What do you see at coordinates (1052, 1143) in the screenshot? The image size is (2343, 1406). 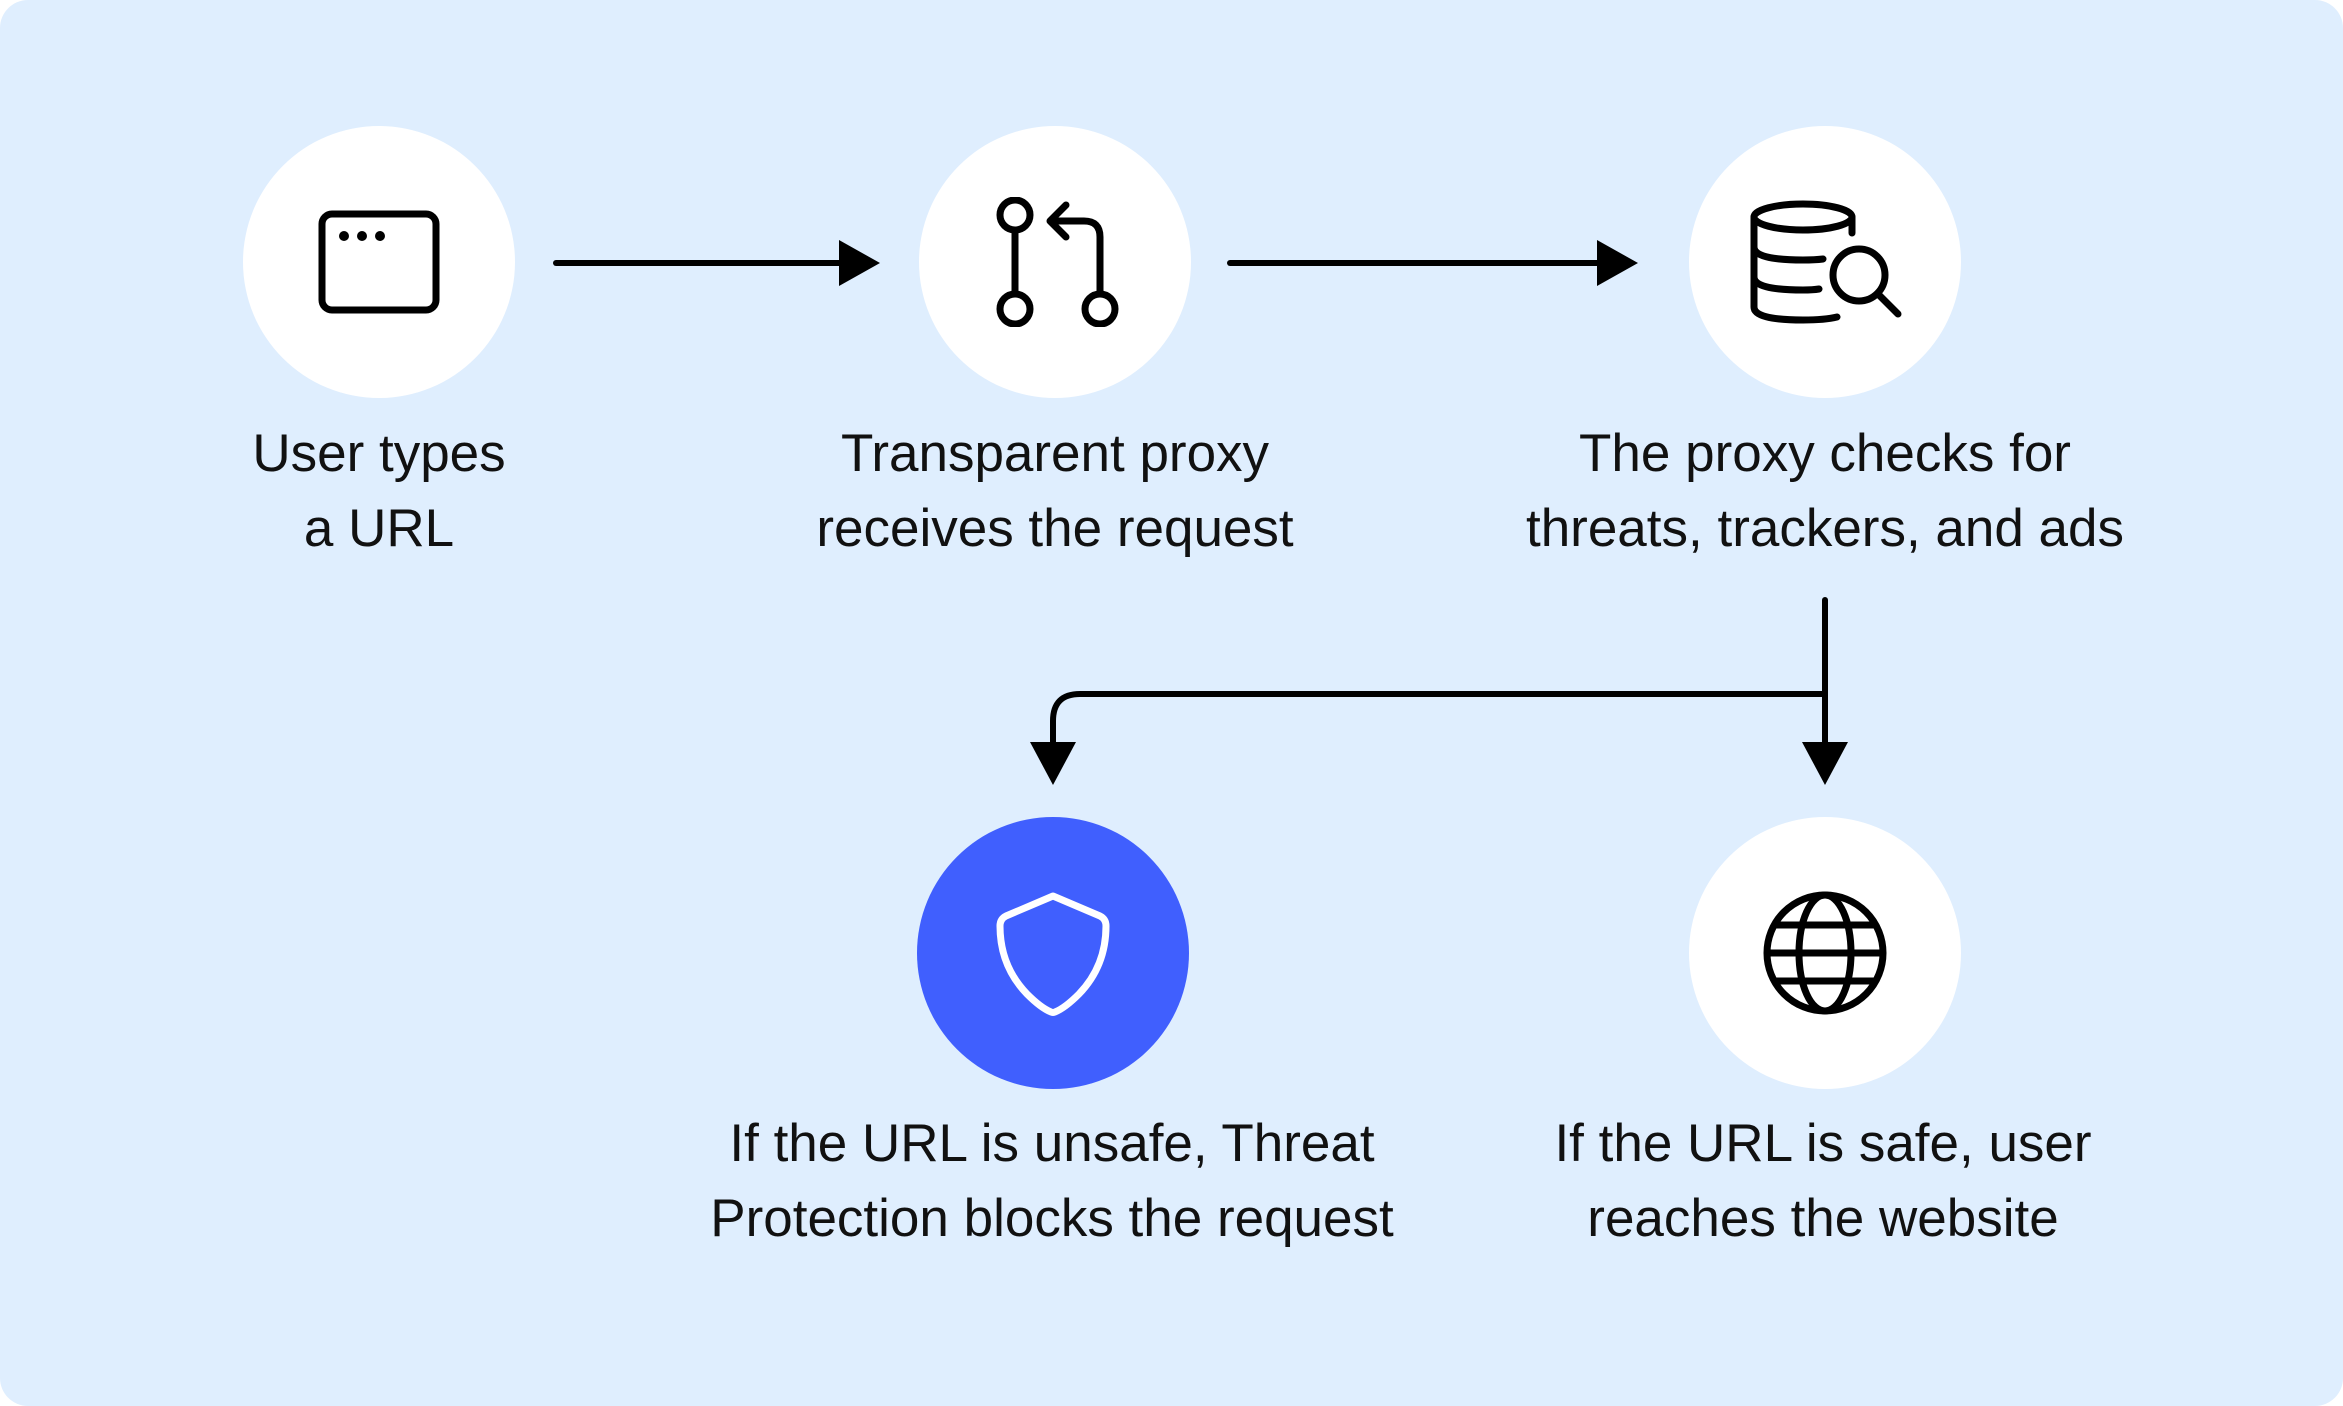 I see `step-label-line: If the URL is unsafe, Threat` at bounding box center [1052, 1143].